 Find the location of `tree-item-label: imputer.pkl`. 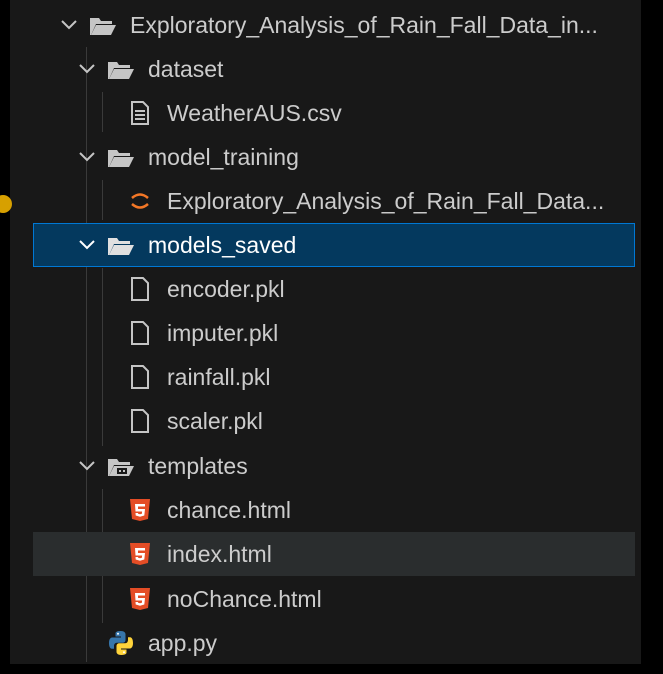

tree-item-label: imputer.pkl is located at coordinates (223, 332).